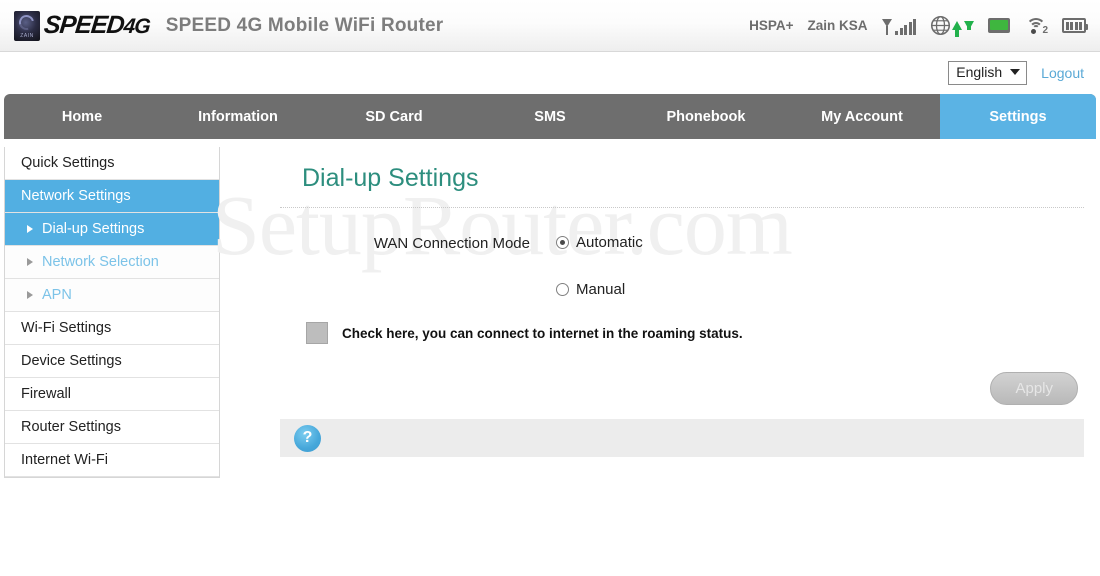  Describe the element at coordinates (93, 229) in the screenshot. I see `sidebar-item-label: Dial-up Settings` at that location.